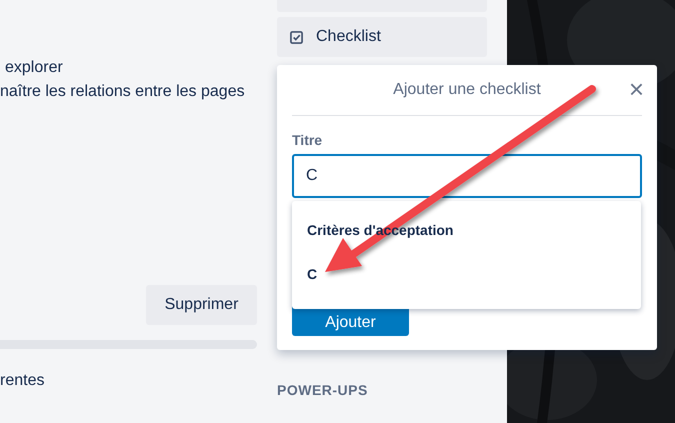 This screenshot has width=675, height=423. Describe the element at coordinates (308, 140) in the screenshot. I see `field-label: Titre` at that location.